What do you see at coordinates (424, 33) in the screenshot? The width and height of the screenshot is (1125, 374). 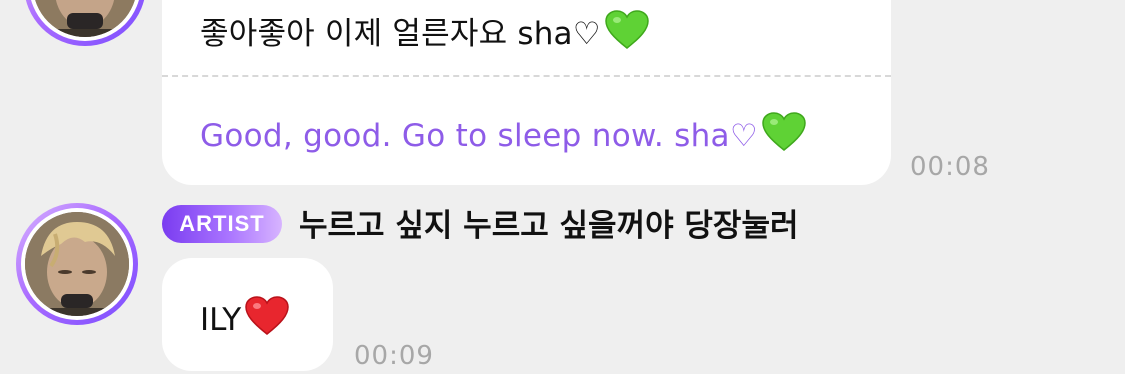 I see `message-original-text: 좋아좋아 이제 얼른자요 sha♡` at bounding box center [424, 33].